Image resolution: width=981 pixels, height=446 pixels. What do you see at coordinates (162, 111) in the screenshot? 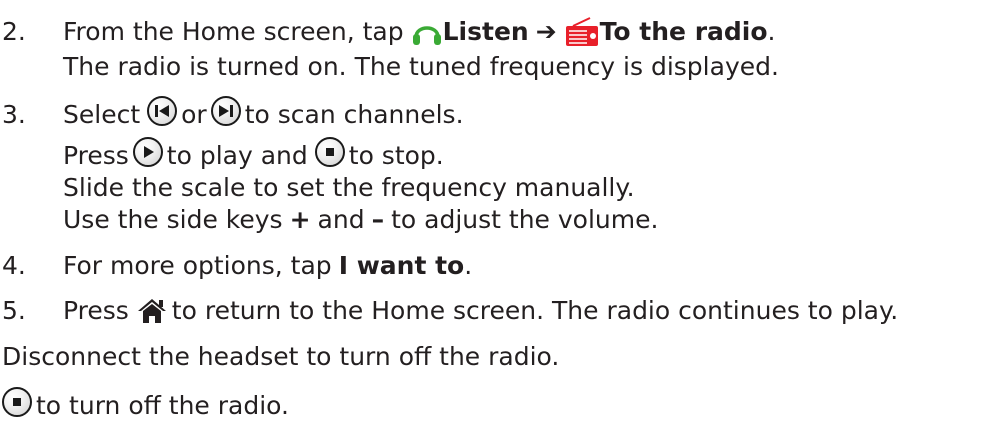
I see `previous-icon` at bounding box center [162, 111].